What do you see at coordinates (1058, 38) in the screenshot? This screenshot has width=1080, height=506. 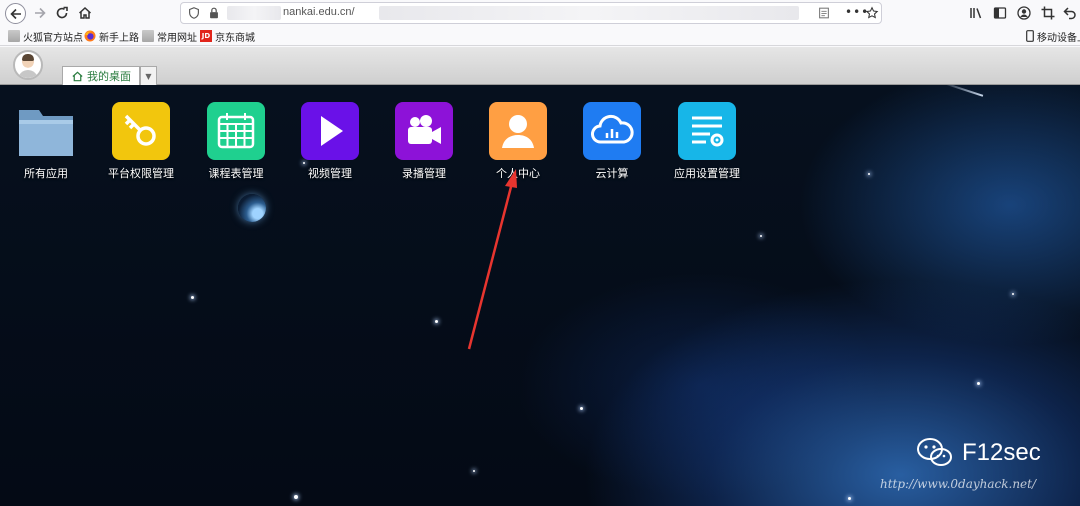 I see `bookmark-label: 移动设备上` at bounding box center [1058, 38].